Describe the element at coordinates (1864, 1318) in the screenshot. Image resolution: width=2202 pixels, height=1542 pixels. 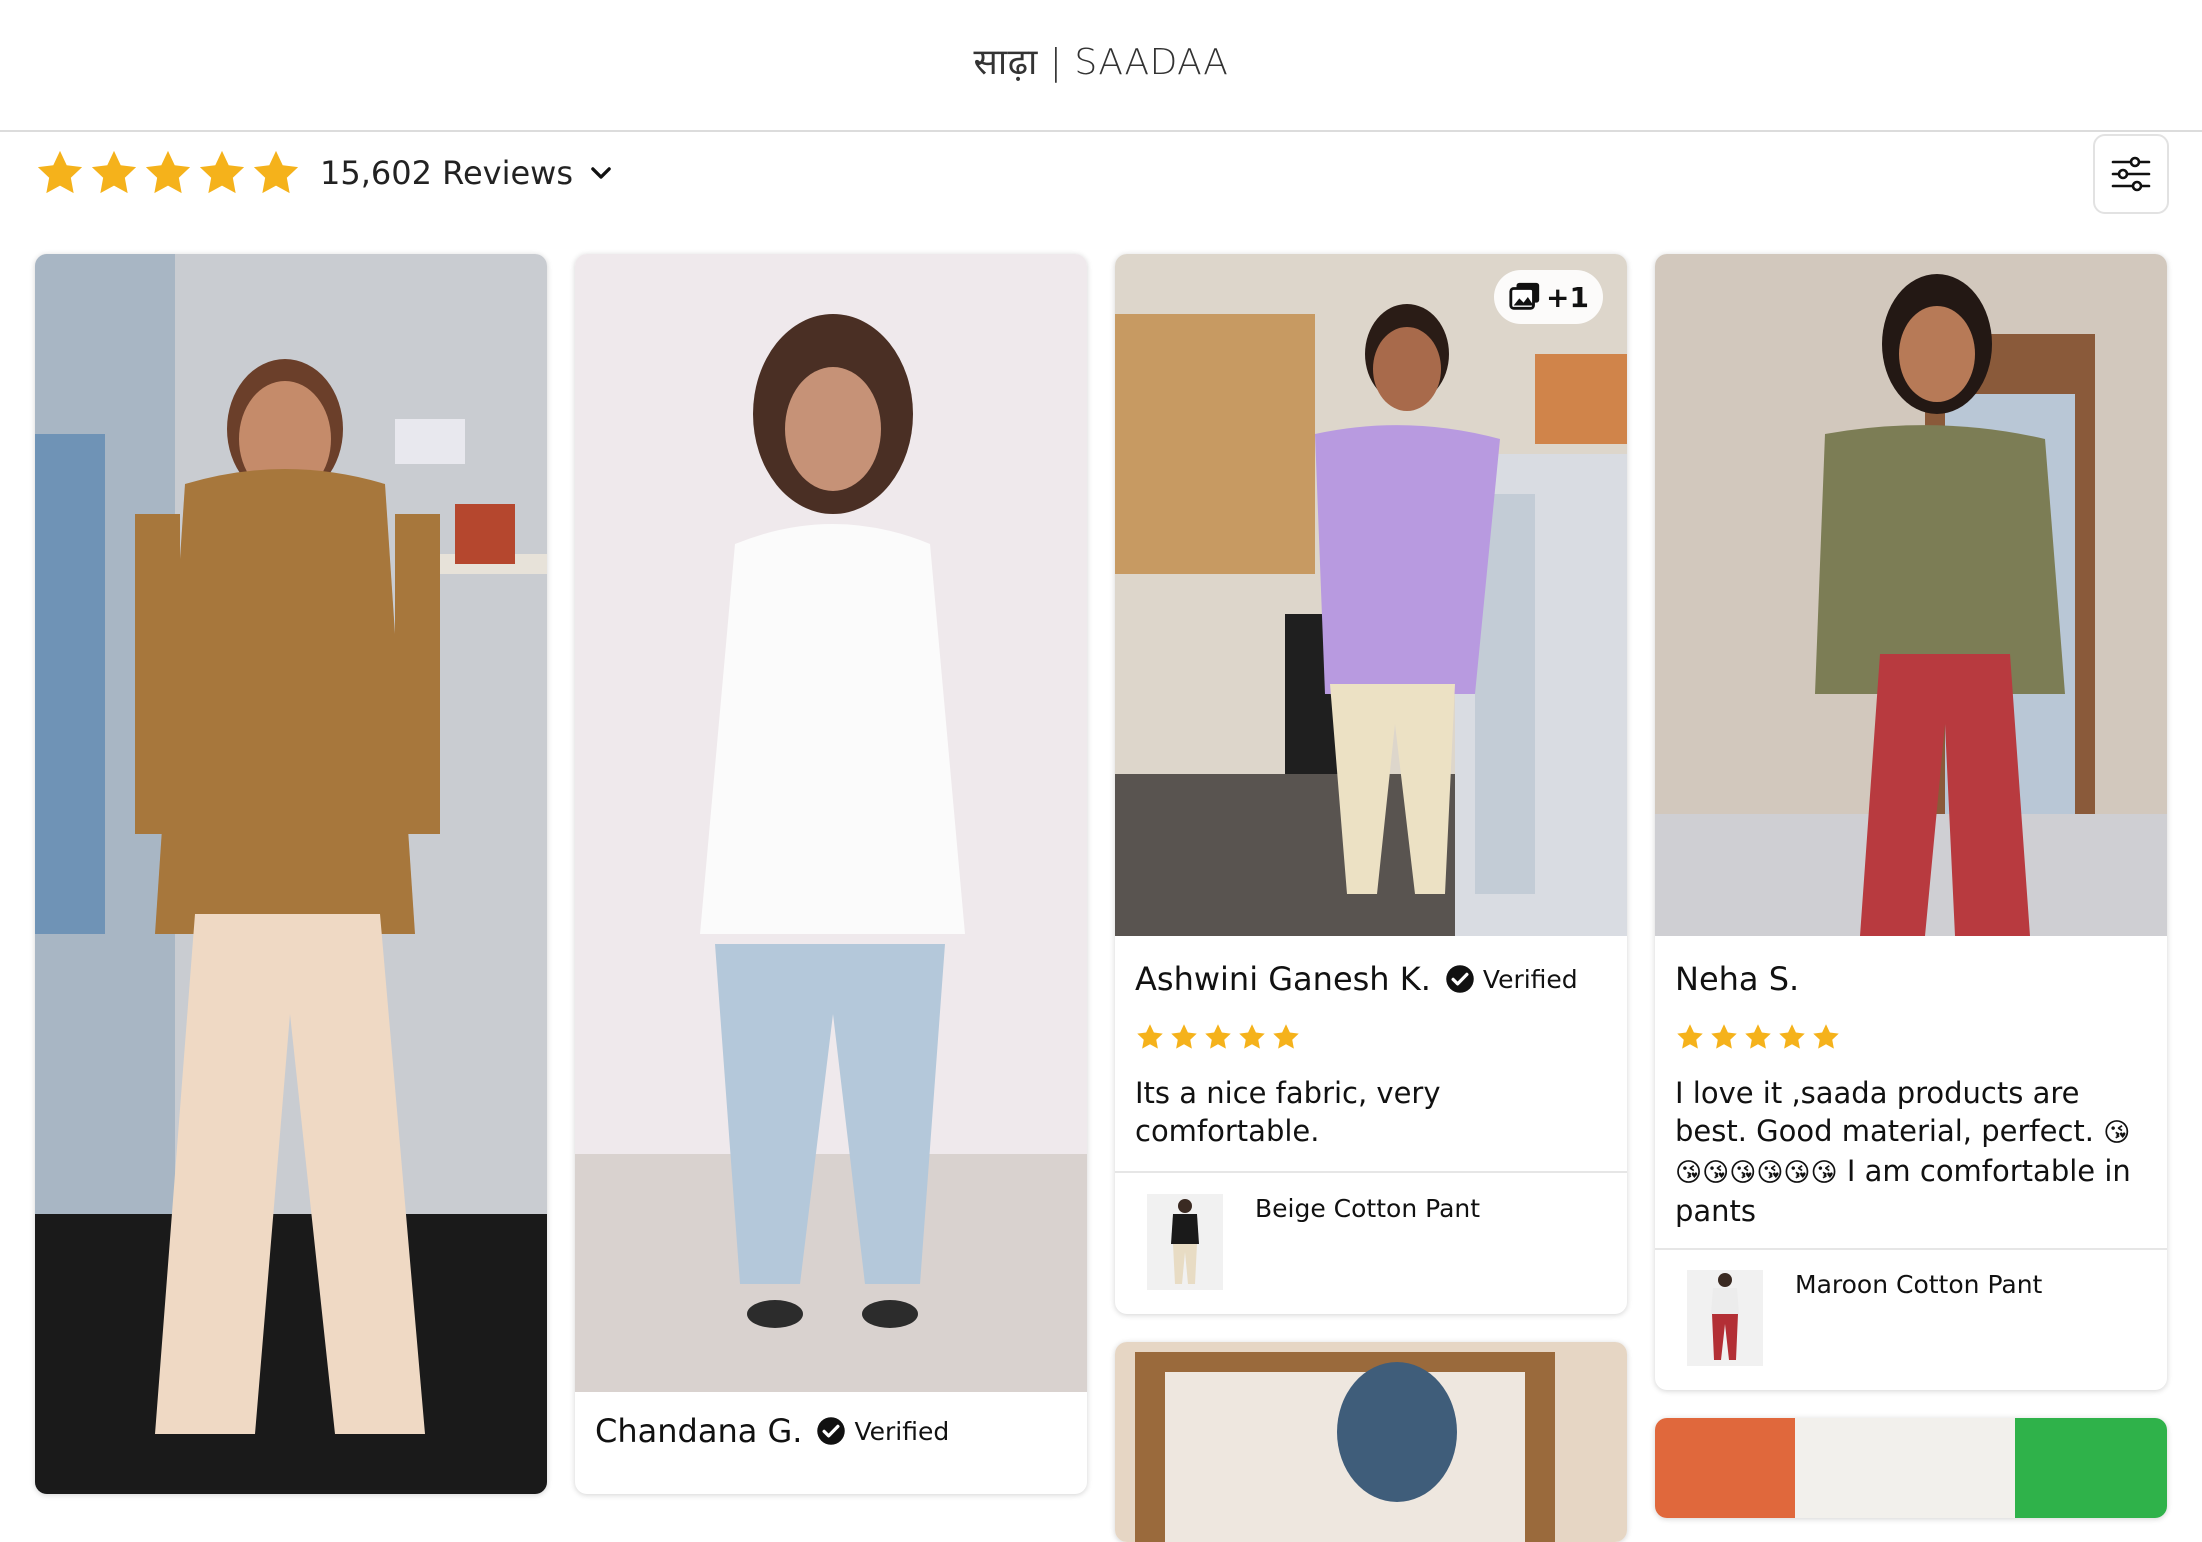
I see `product-link: Maroon Cotton Pant` at that location.